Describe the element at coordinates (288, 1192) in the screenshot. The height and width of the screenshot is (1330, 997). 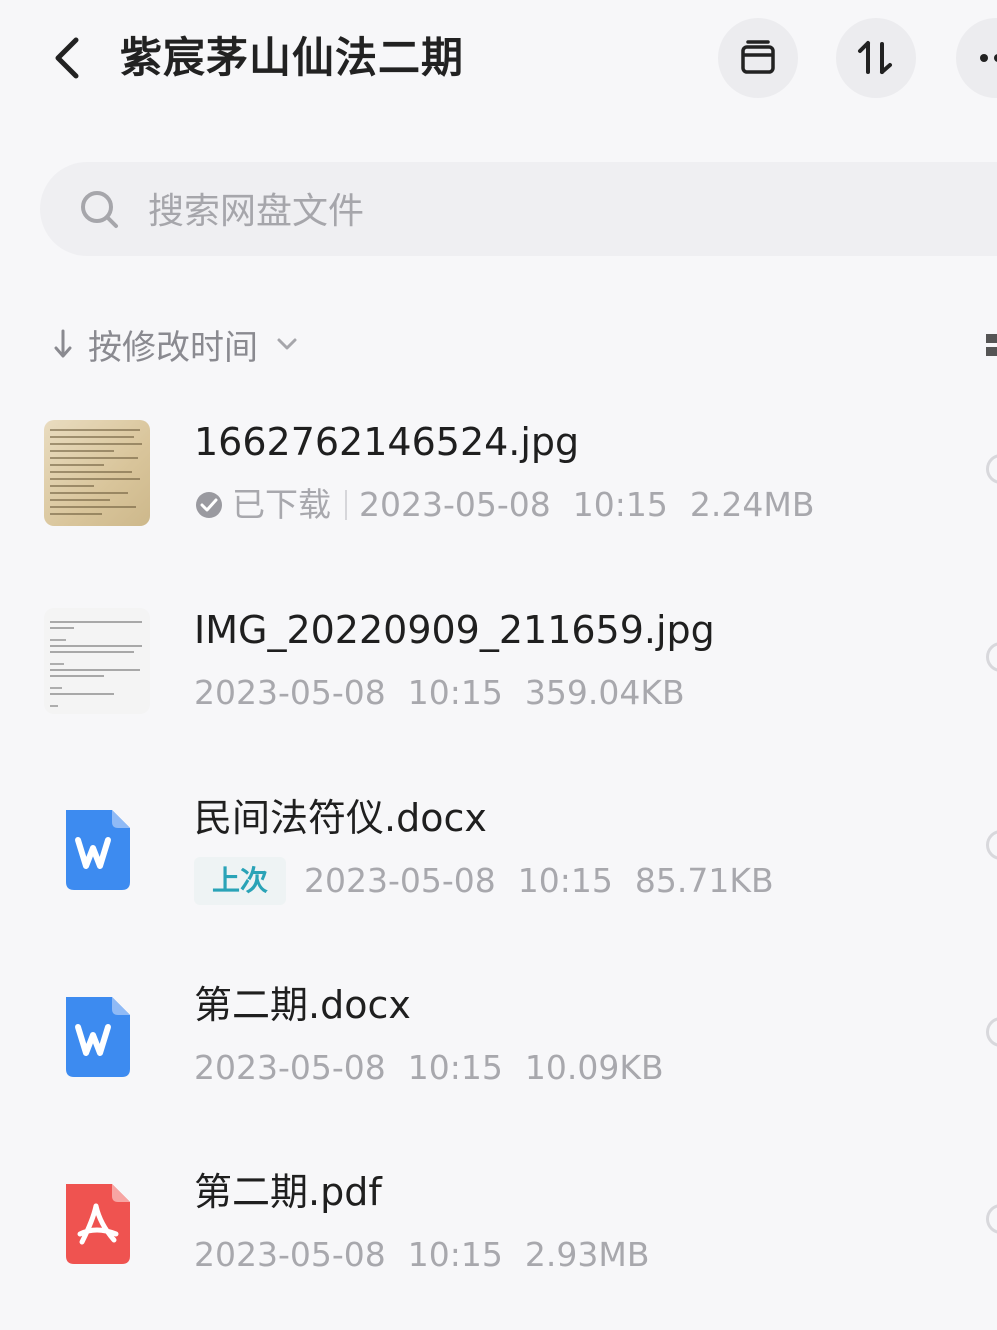
I see `file-name: 第二期.pdf` at that location.